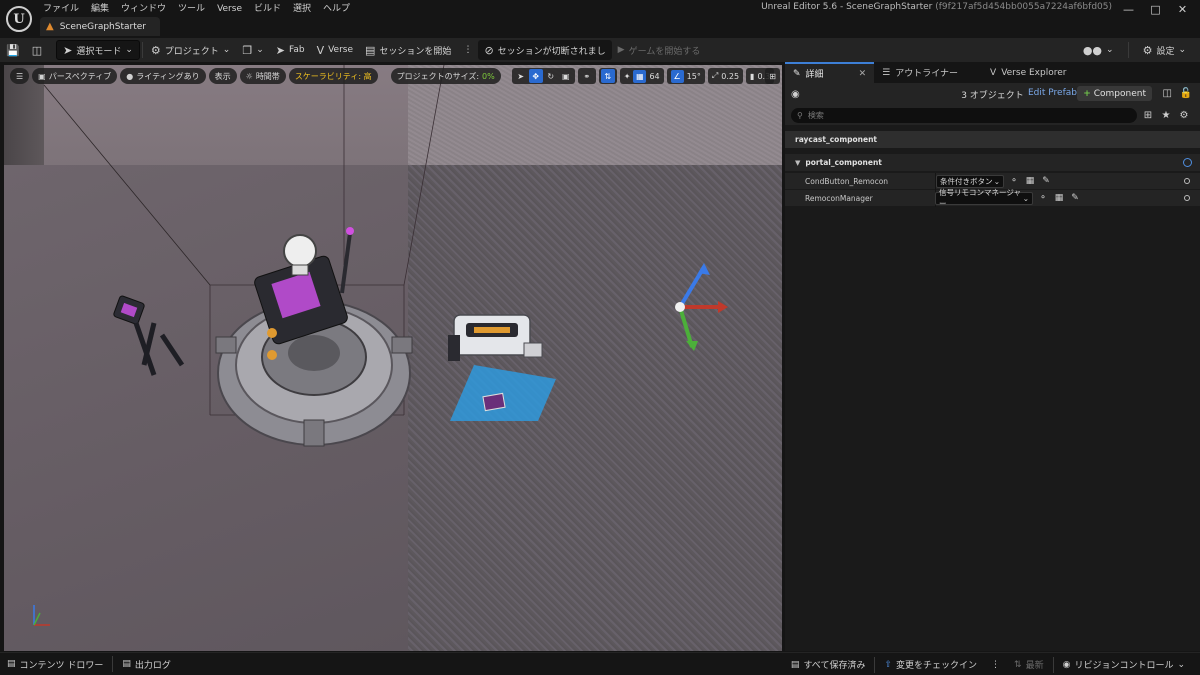 This screenshot has height=675, width=1200. Describe the element at coordinates (521, 76) in the screenshot. I see `select-tool-icon: ➤` at that location.